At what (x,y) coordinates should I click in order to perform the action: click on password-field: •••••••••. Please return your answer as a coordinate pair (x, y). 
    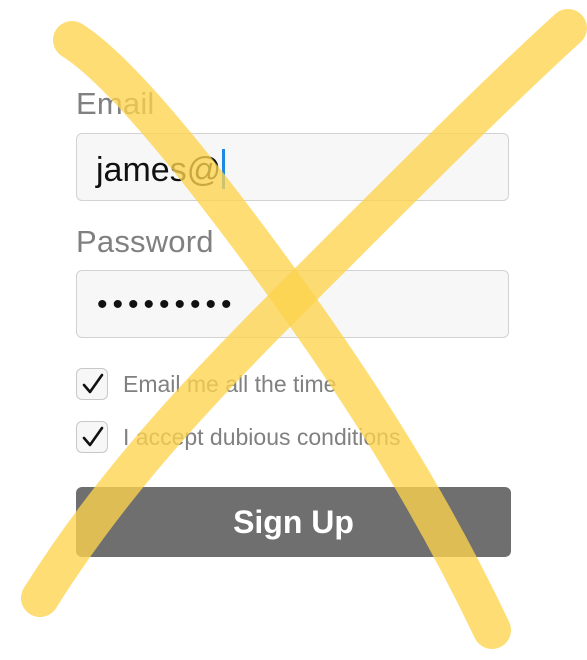
    Looking at the image, I should click on (292, 304).